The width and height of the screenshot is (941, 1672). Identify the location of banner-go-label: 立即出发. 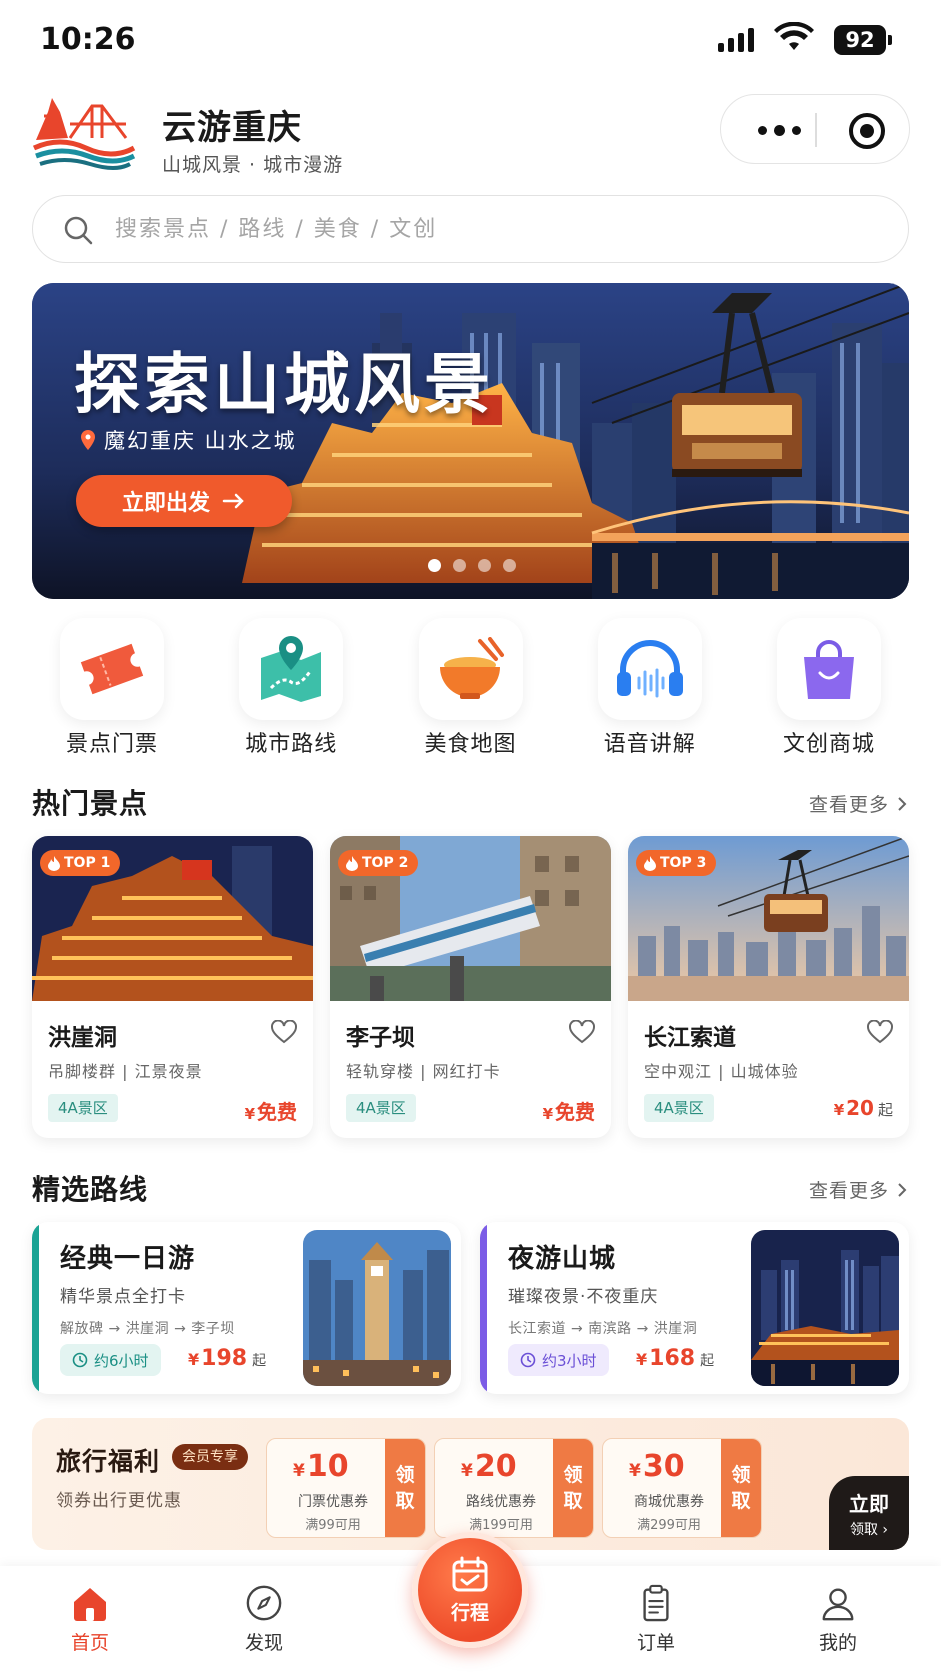
(165, 503).